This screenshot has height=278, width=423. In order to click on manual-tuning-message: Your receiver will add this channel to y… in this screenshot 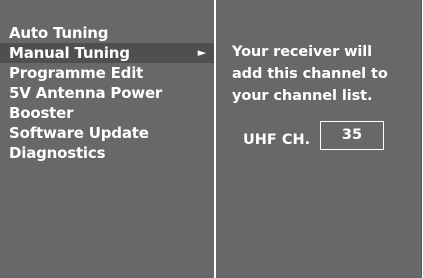, I will do `click(322, 74)`.